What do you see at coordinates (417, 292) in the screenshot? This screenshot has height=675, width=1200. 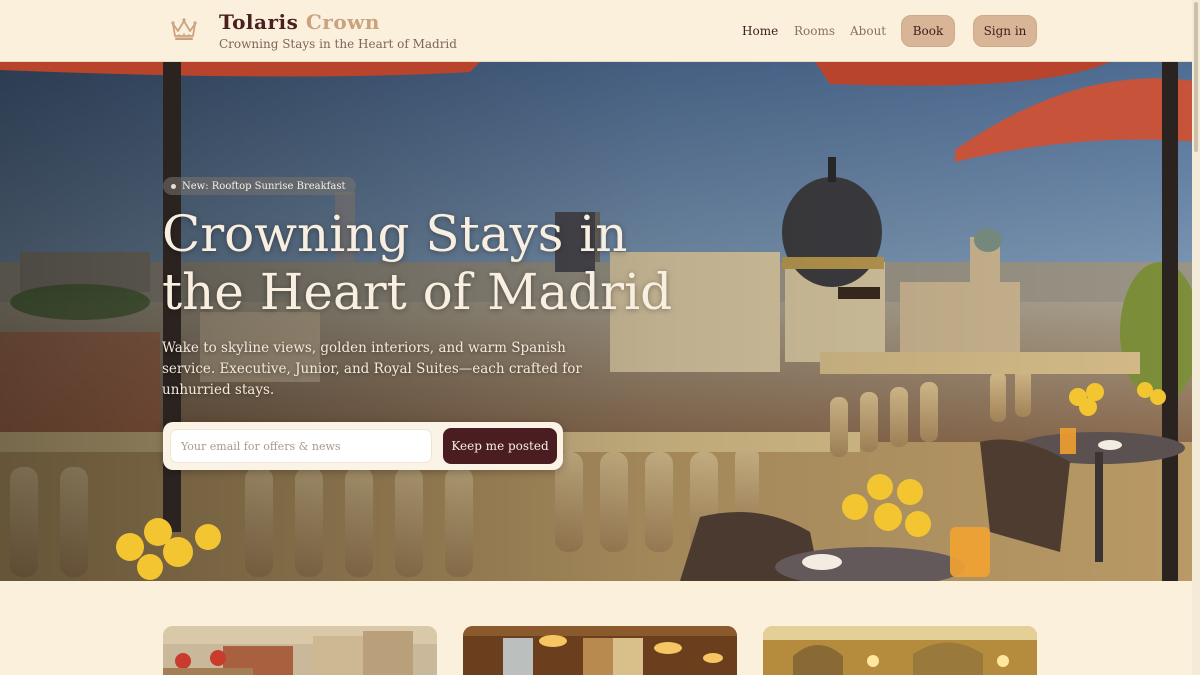 I see `hero-title-line-2: the Heart of Madrid` at bounding box center [417, 292].